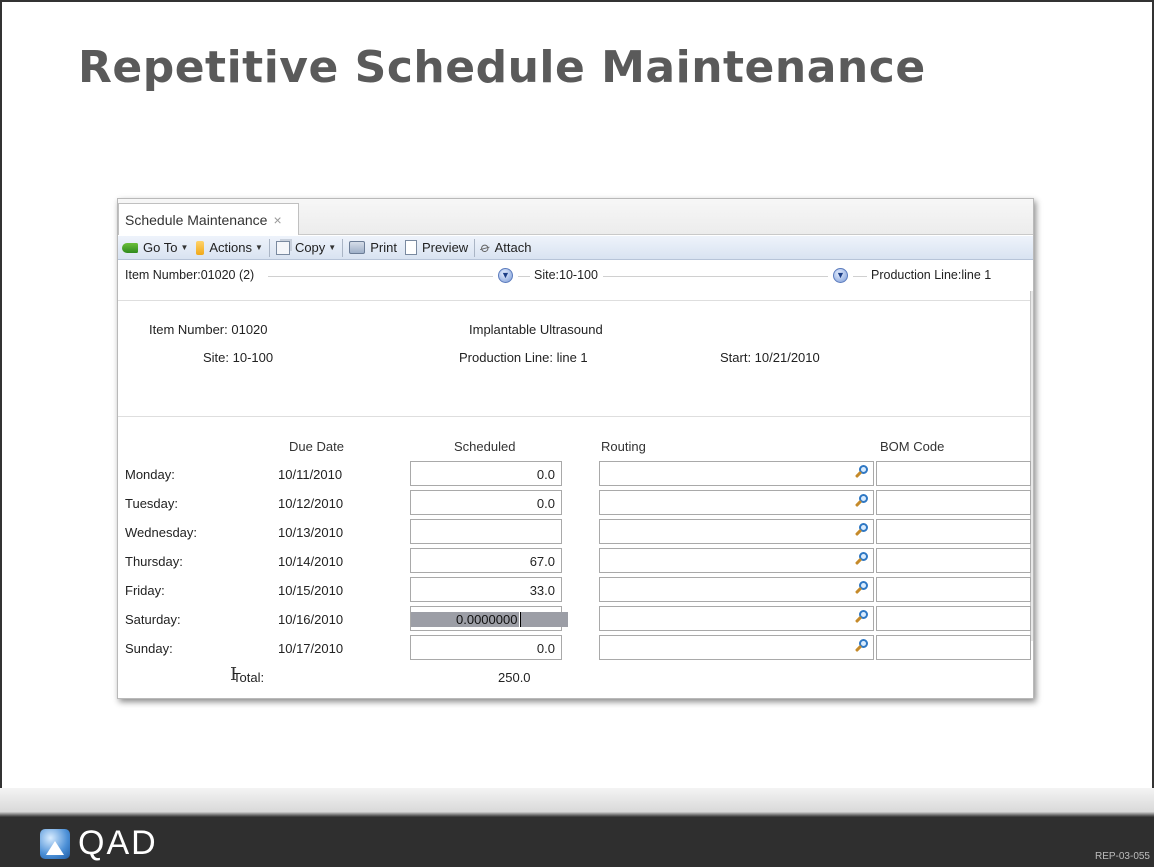  Describe the element at coordinates (200, 247) in the screenshot. I see `lightning-icon` at that location.